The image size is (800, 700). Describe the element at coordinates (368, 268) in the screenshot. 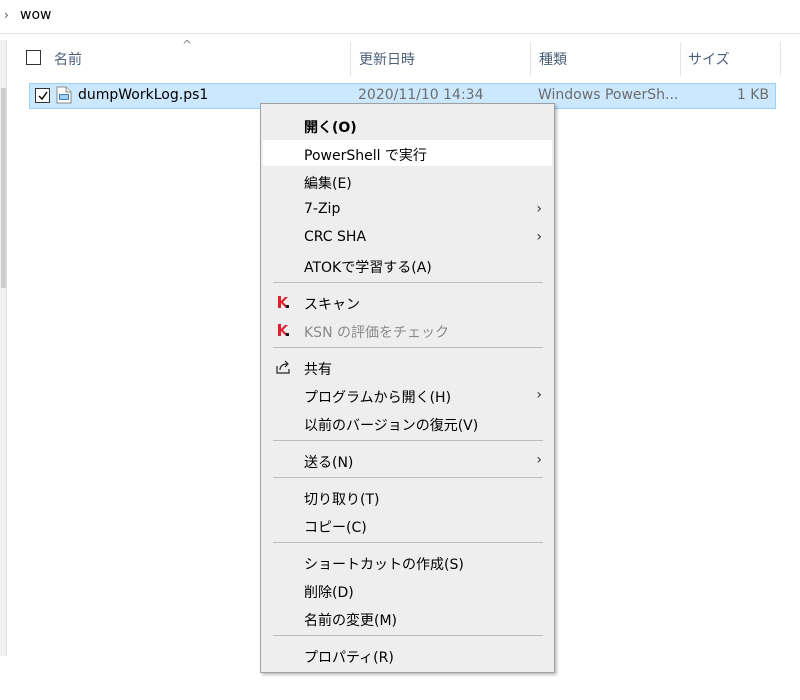

I see `menu-item-label: ATOKで学習する(A)` at that location.